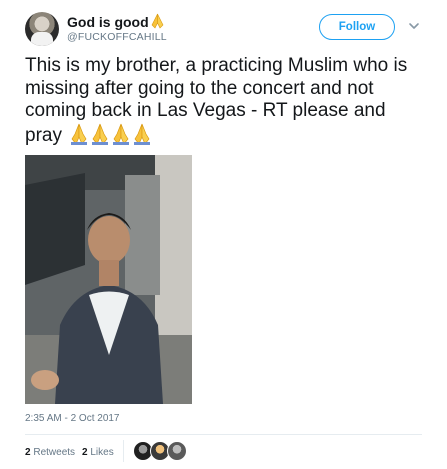  What do you see at coordinates (85, 452) in the screenshot?
I see `likes-count: 2` at bounding box center [85, 452].